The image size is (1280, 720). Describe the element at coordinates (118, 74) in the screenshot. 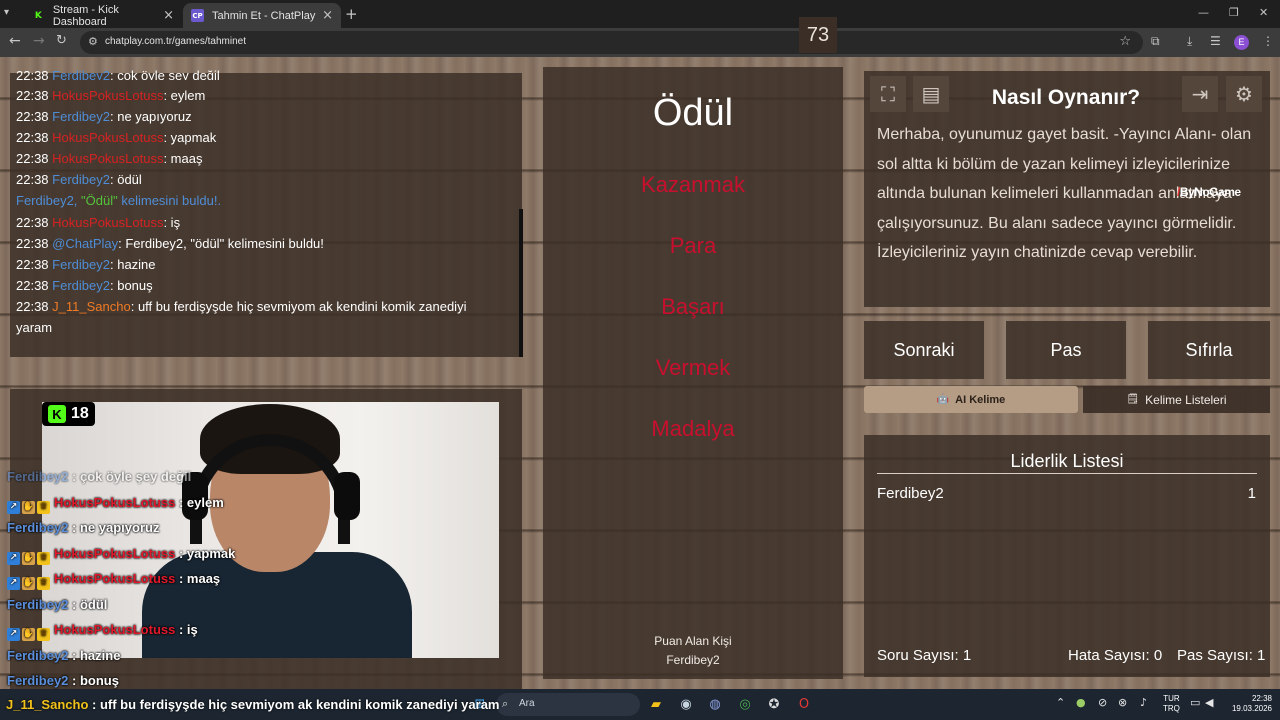

I see `chat-line: 22:38 Ferdibey2: çok öyle şey değil` at that location.